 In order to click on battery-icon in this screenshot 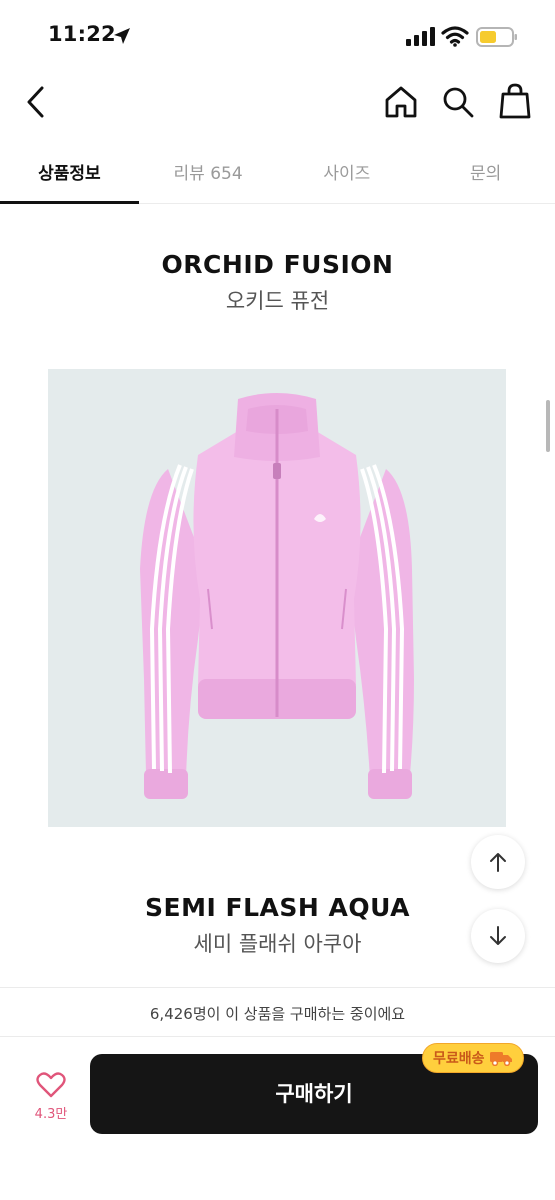, I will do `click(496, 37)`.